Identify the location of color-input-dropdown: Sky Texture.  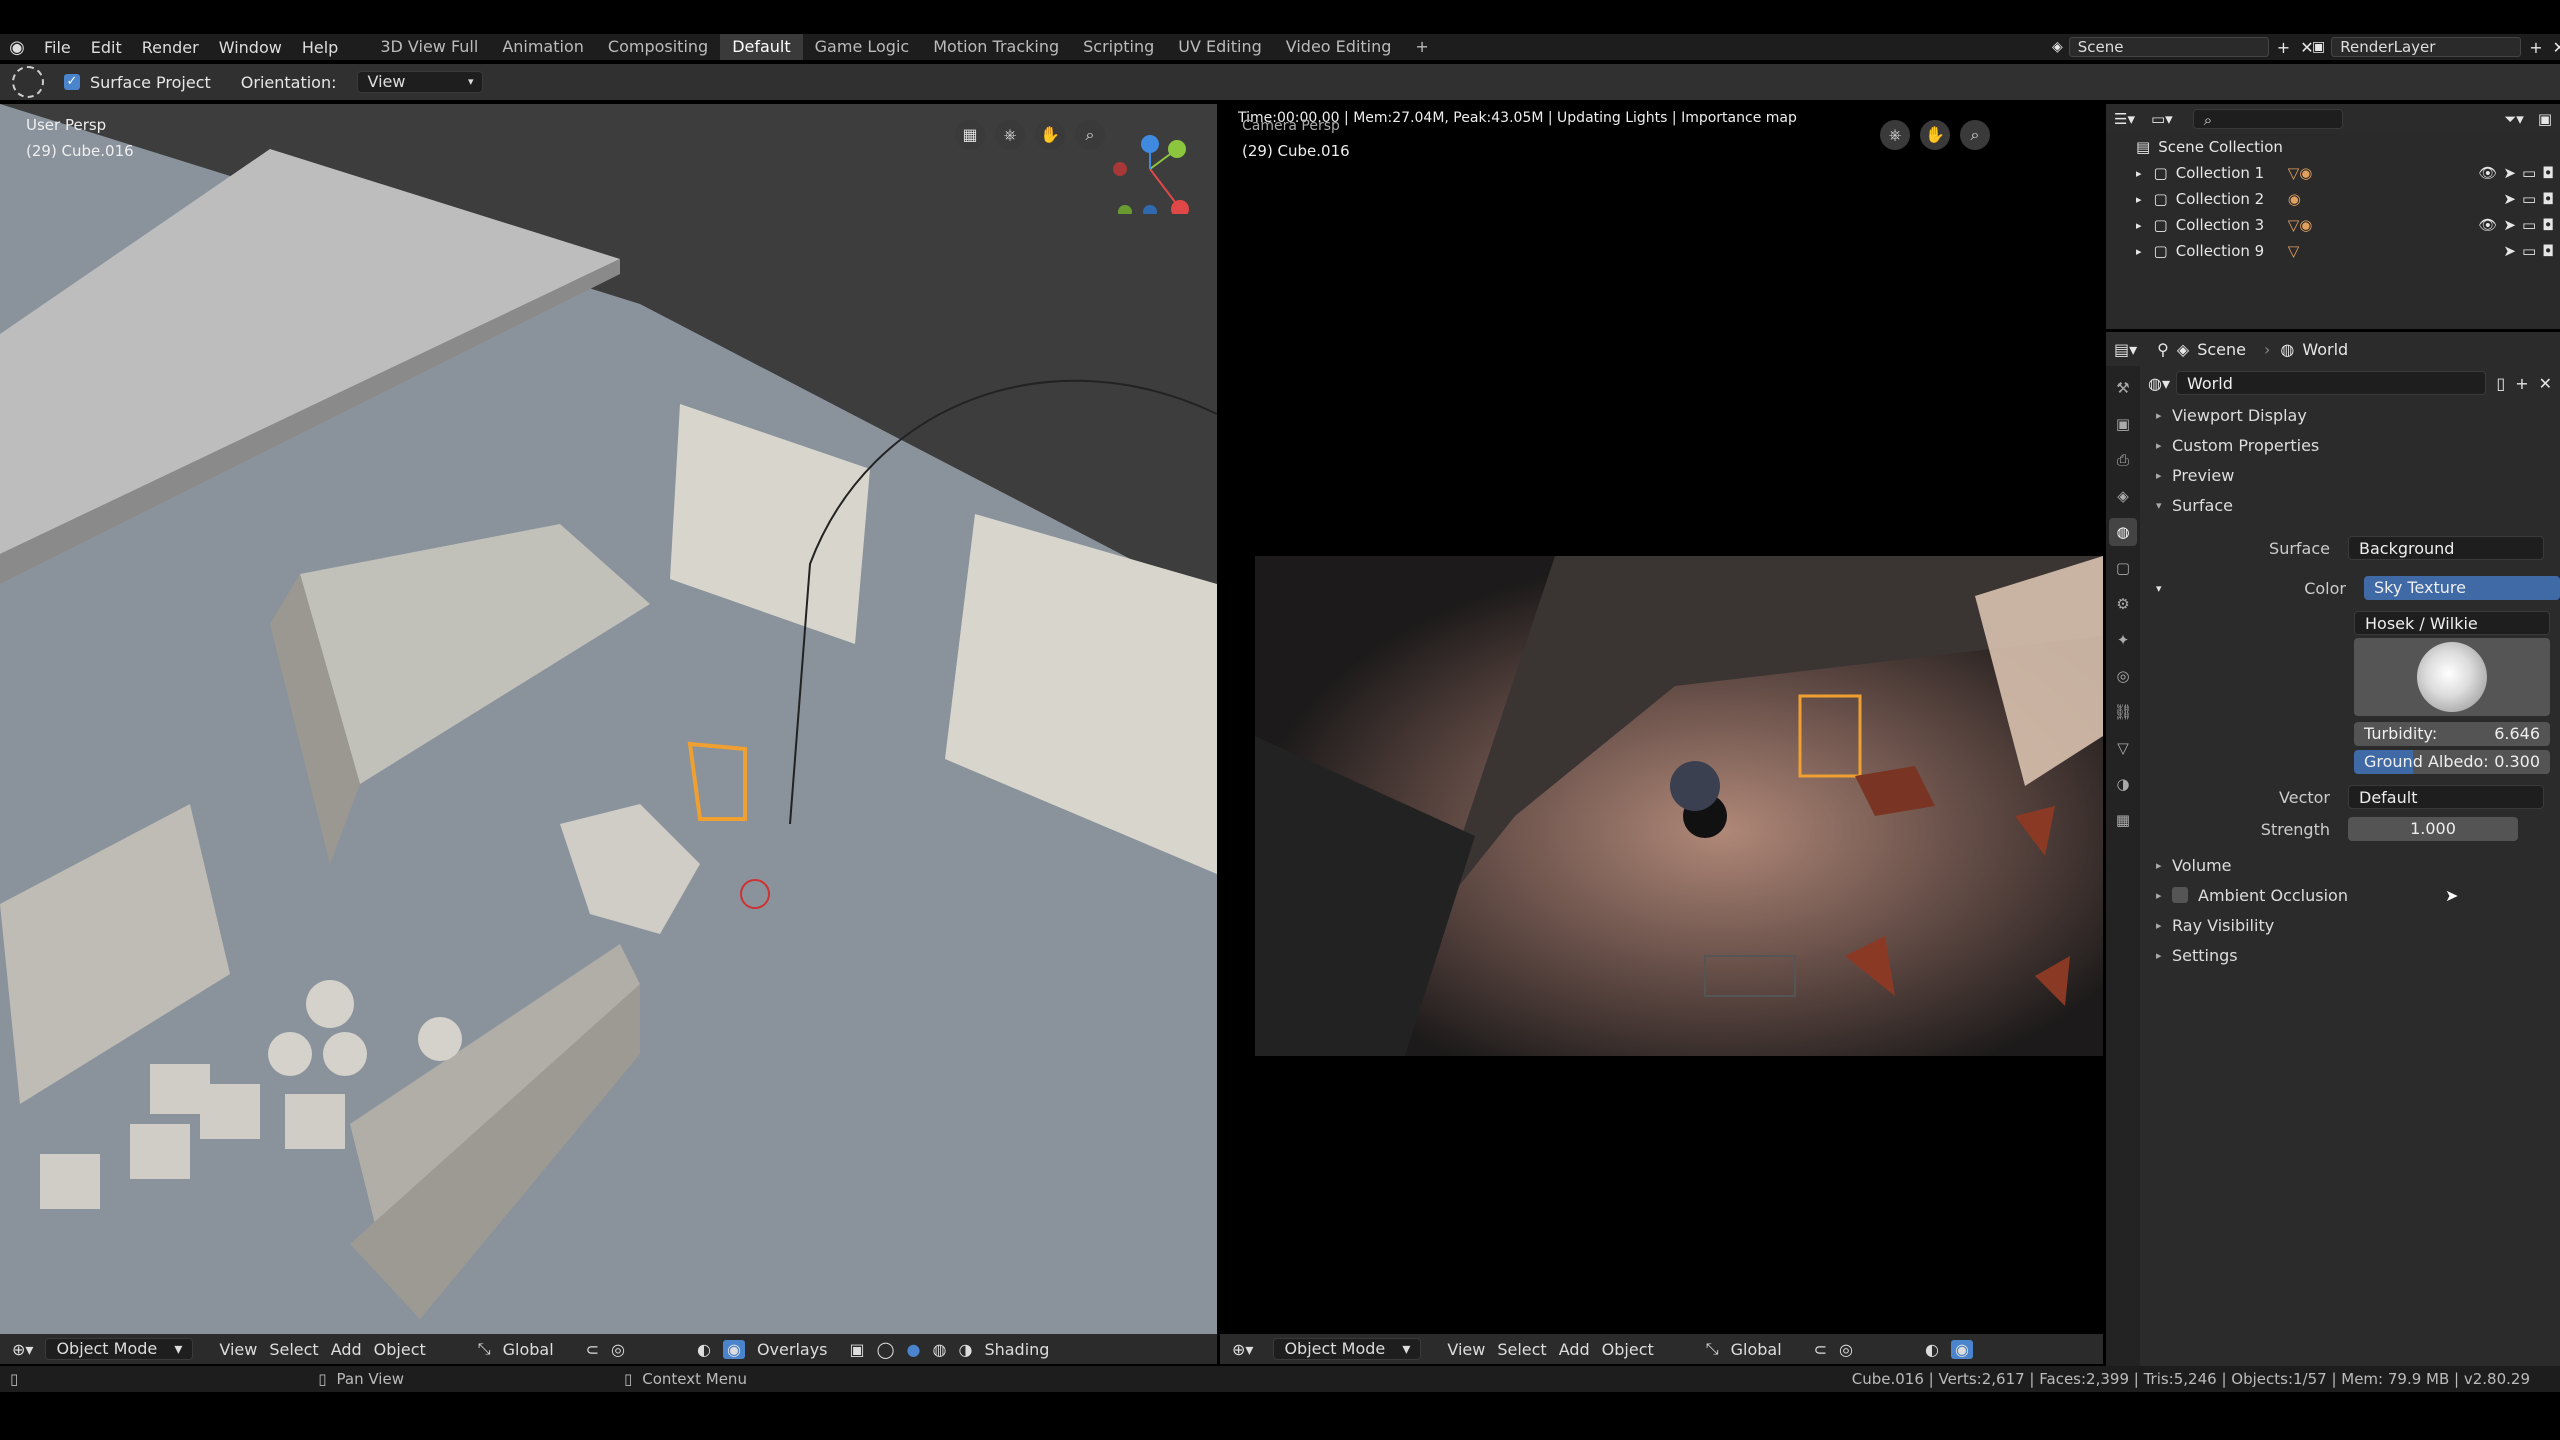
(2462, 588).